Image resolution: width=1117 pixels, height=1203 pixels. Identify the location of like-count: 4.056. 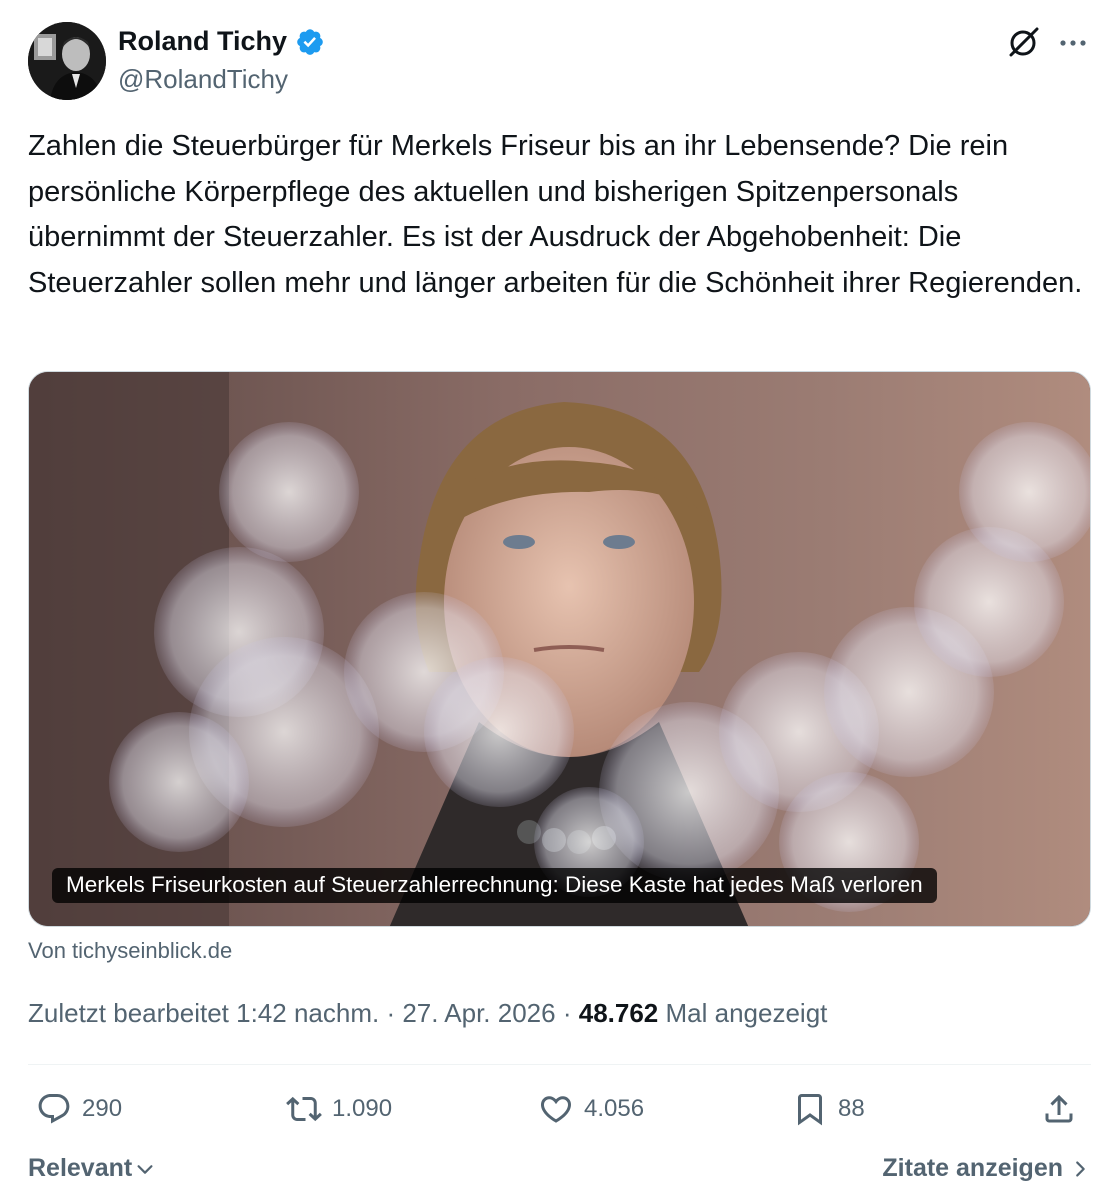
(614, 1108).